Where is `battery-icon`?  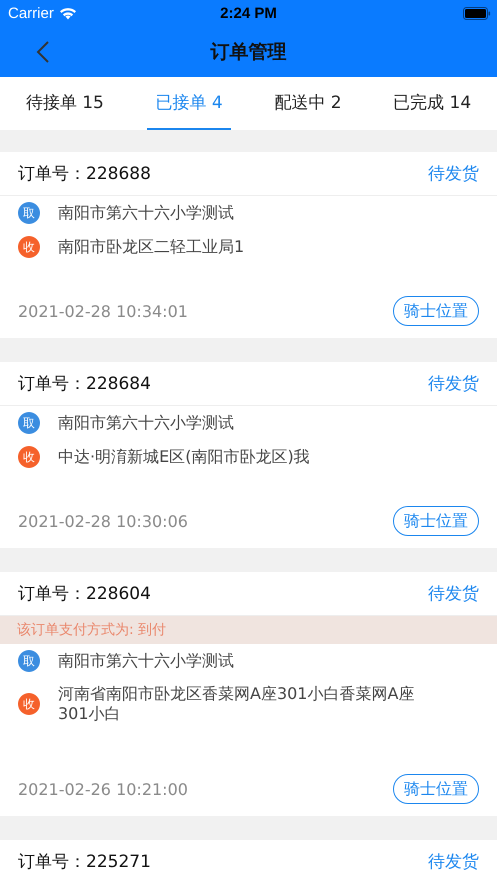 battery-icon is located at coordinates (477, 13).